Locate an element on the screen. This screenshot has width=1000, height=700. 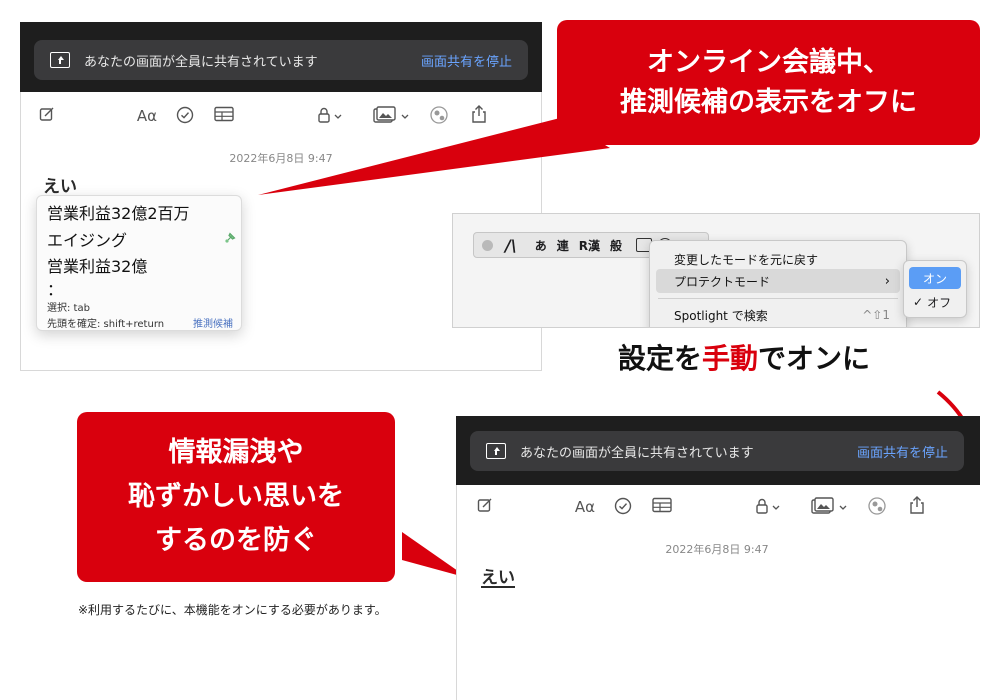
callout-top-line2: 推測候補の表示をオフに is located at coordinates (768, 102).